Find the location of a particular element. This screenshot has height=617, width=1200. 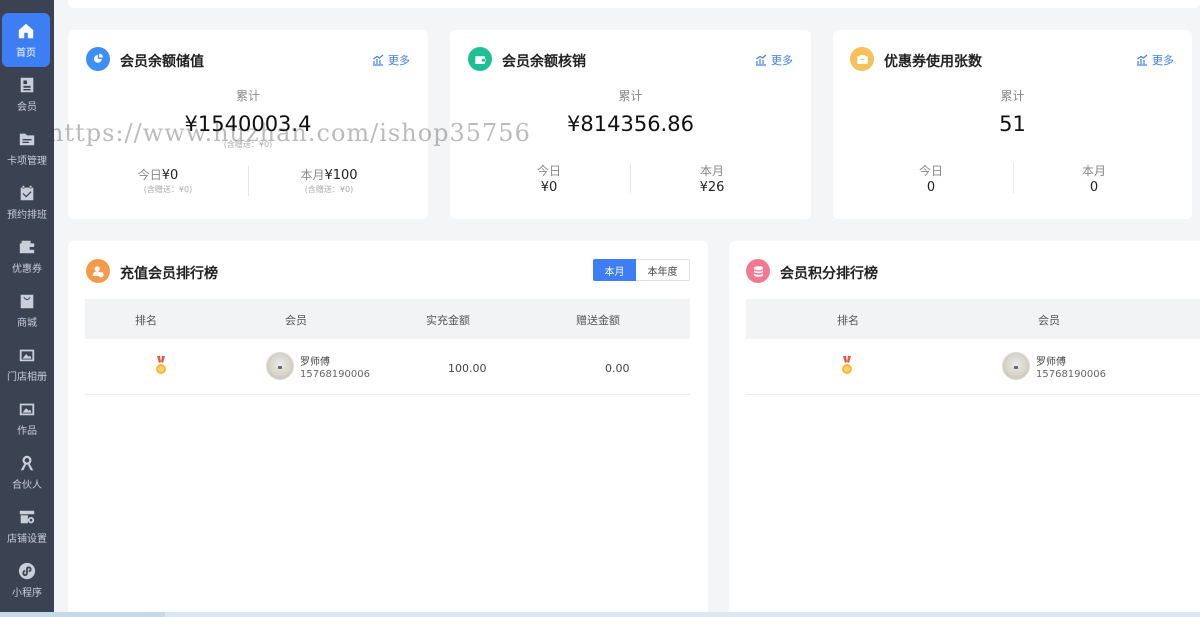

sidebar-item-cards: 卡项管理 is located at coordinates (27, 148).